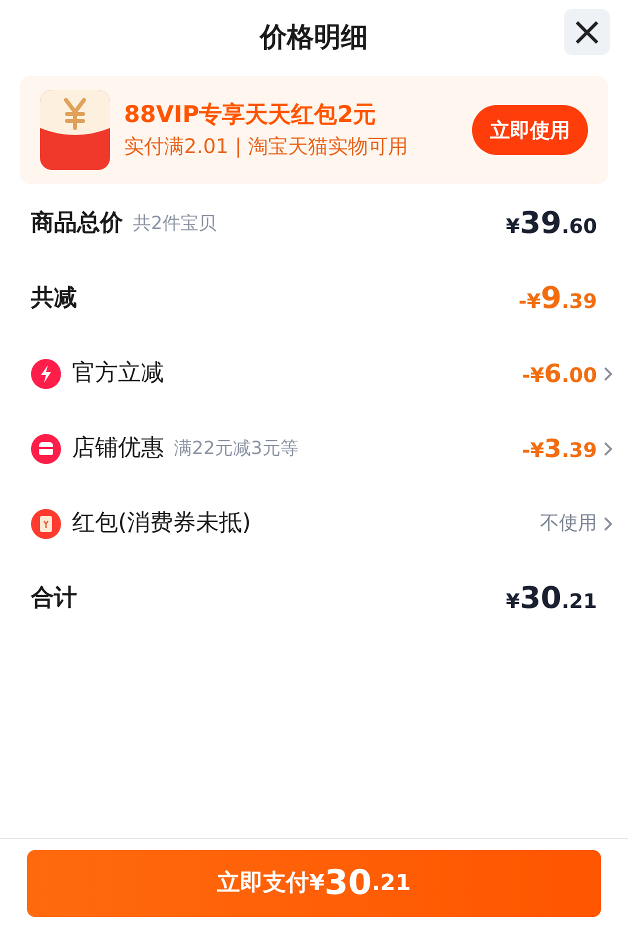 The width and height of the screenshot is (628, 942). What do you see at coordinates (551, 224) in the screenshot?
I see `amount: ¥39.60` at bounding box center [551, 224].